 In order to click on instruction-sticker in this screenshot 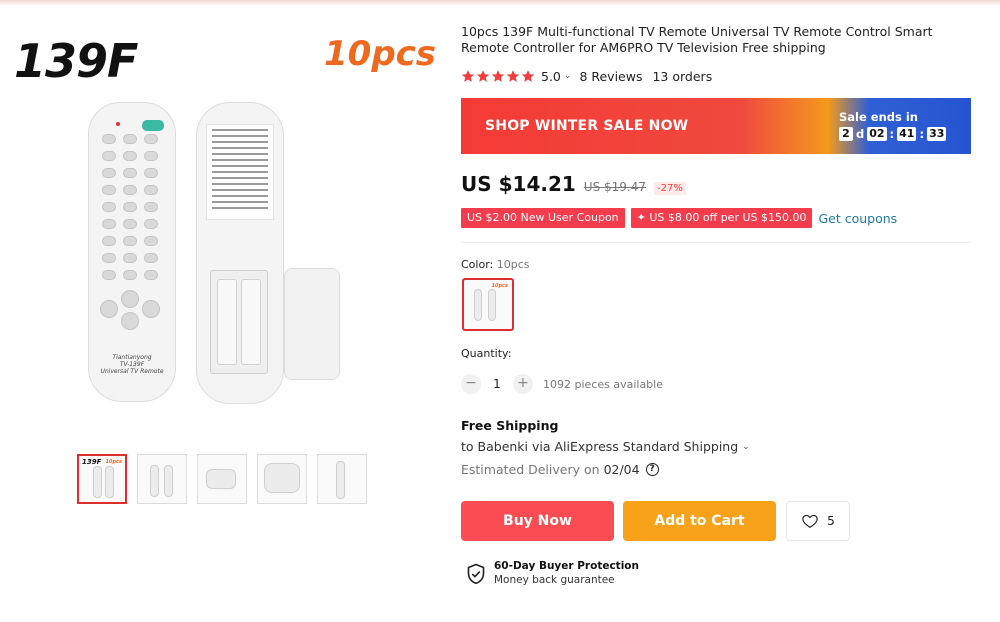, I will do `click(240, 172)`.